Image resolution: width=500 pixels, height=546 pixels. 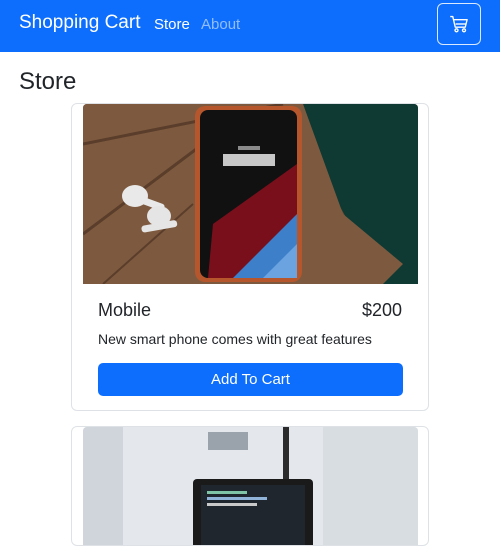 What do you see at coordinates (220, 24) in the screenshot?
I see `nav-link-about: About` at bounding box center [220, 24].